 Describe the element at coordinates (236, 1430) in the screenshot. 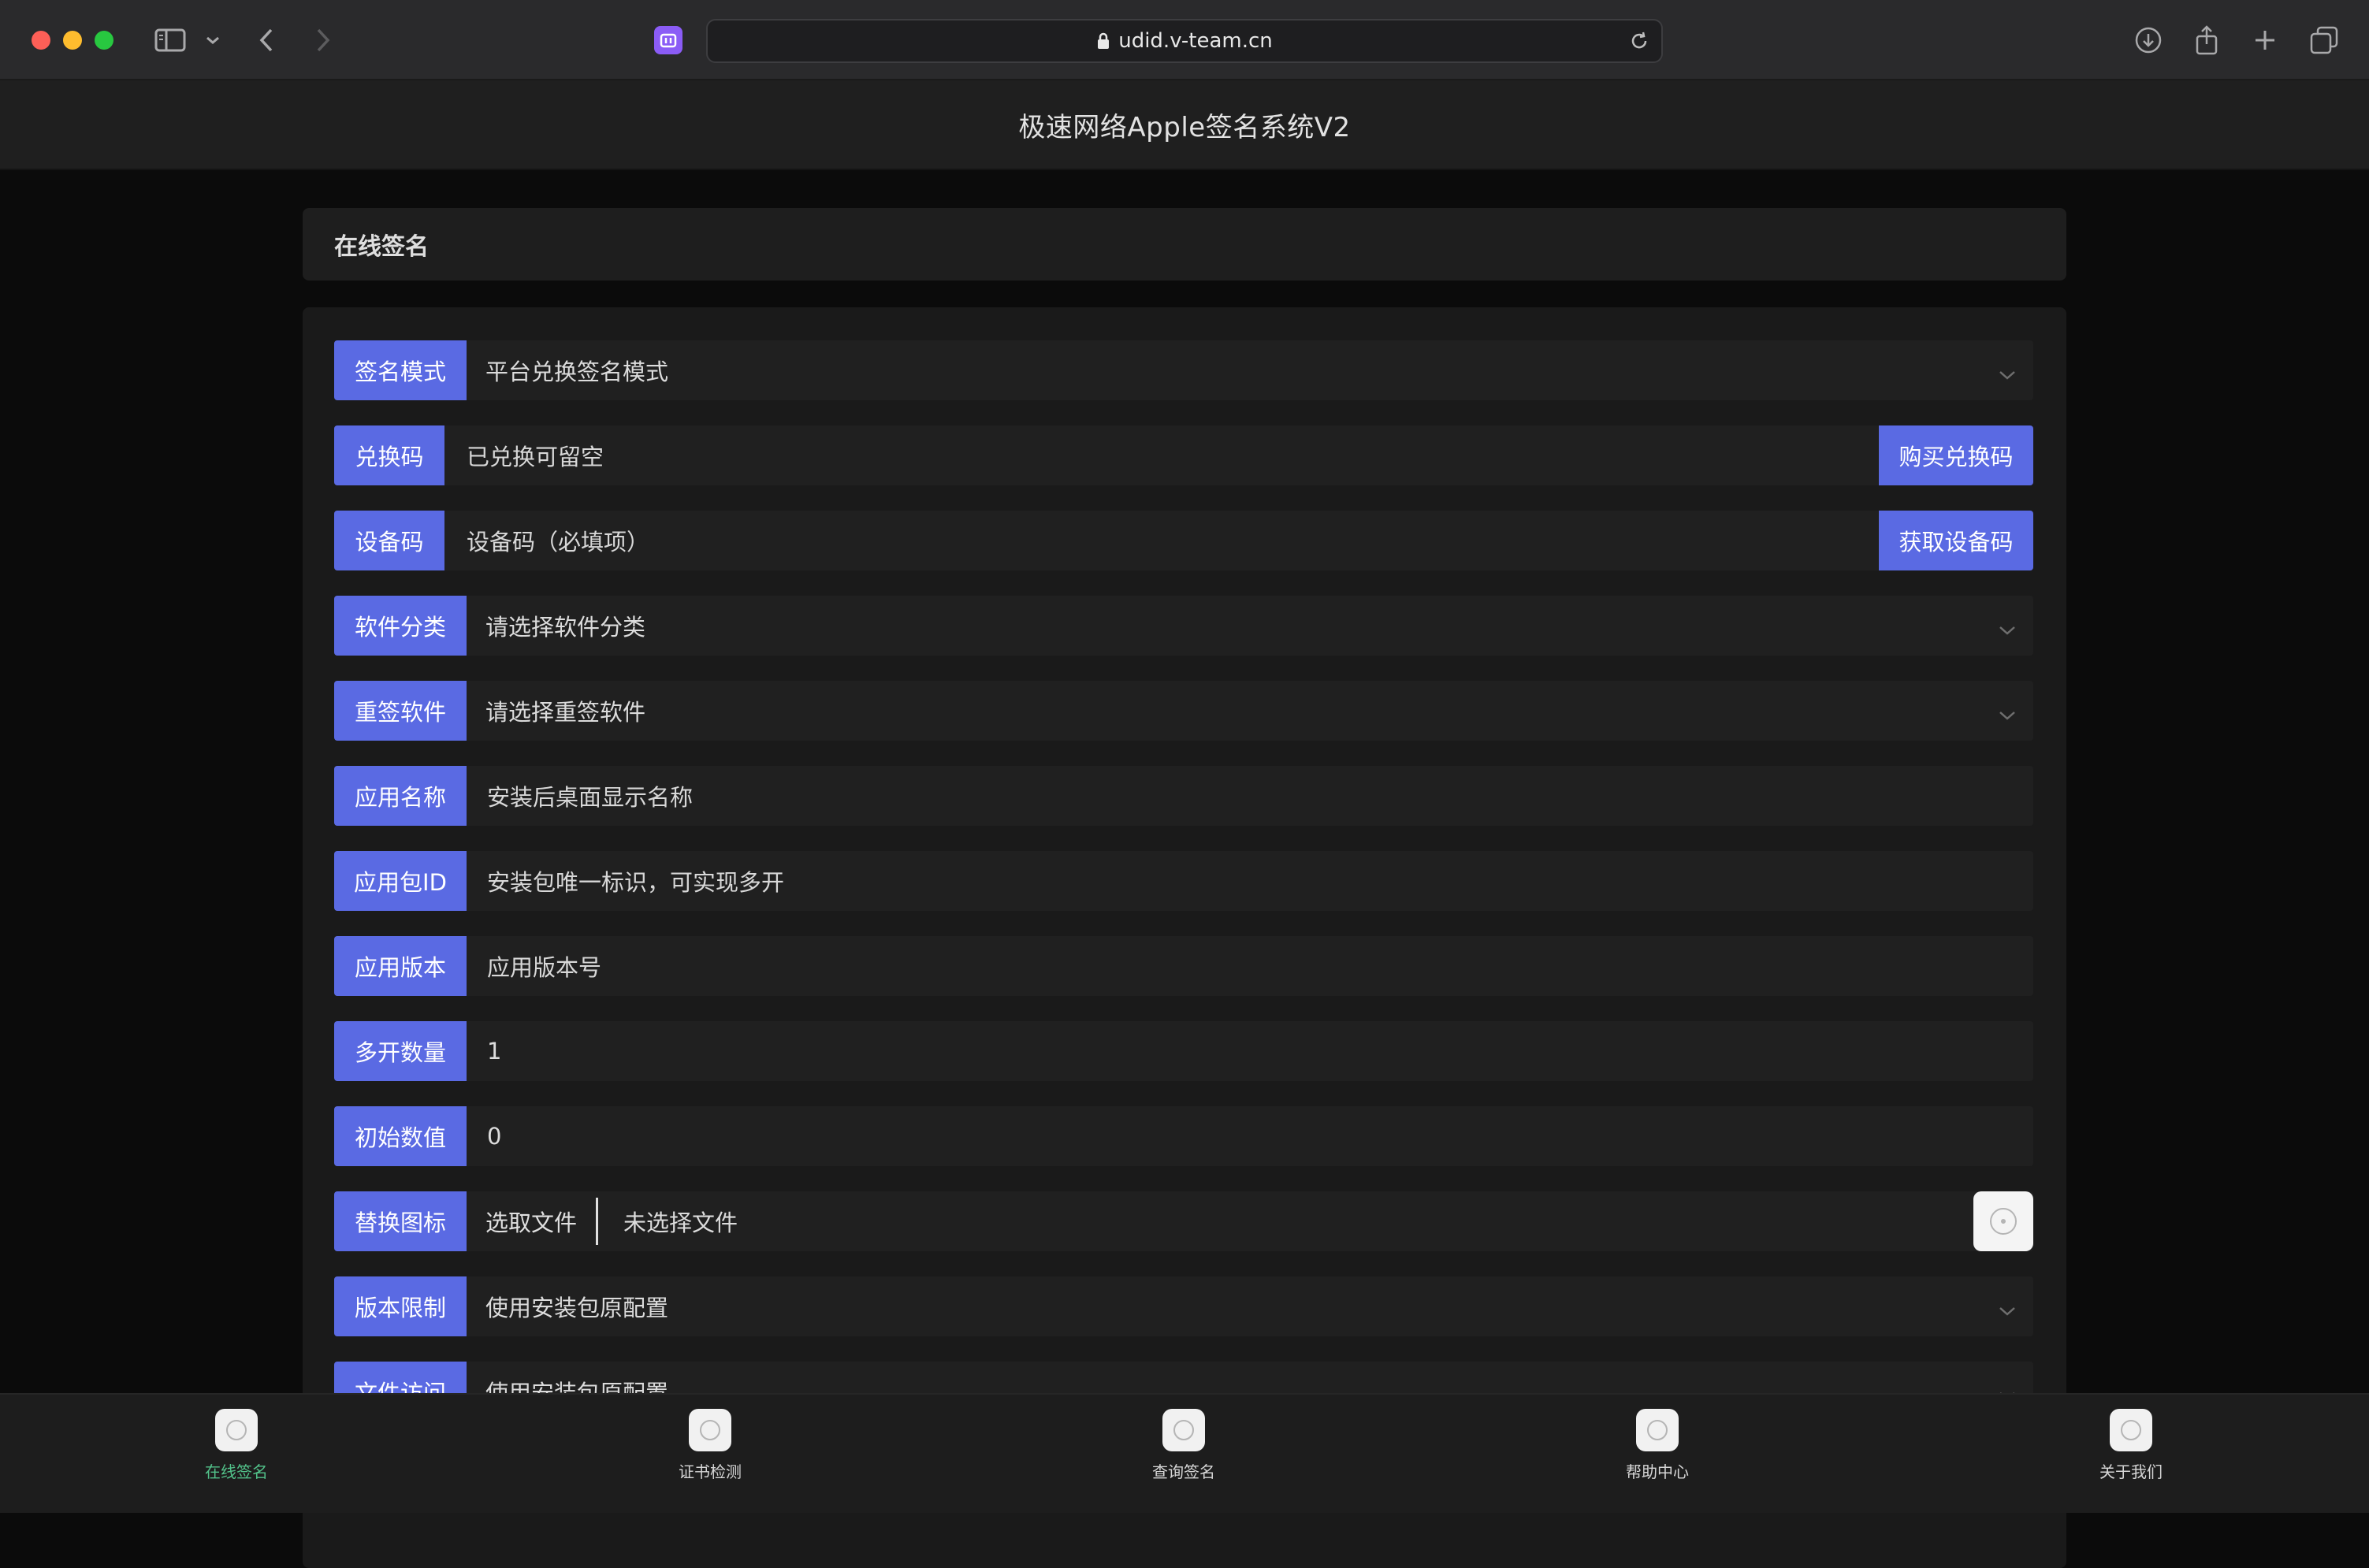

I see `online-sign-icon` at that location.